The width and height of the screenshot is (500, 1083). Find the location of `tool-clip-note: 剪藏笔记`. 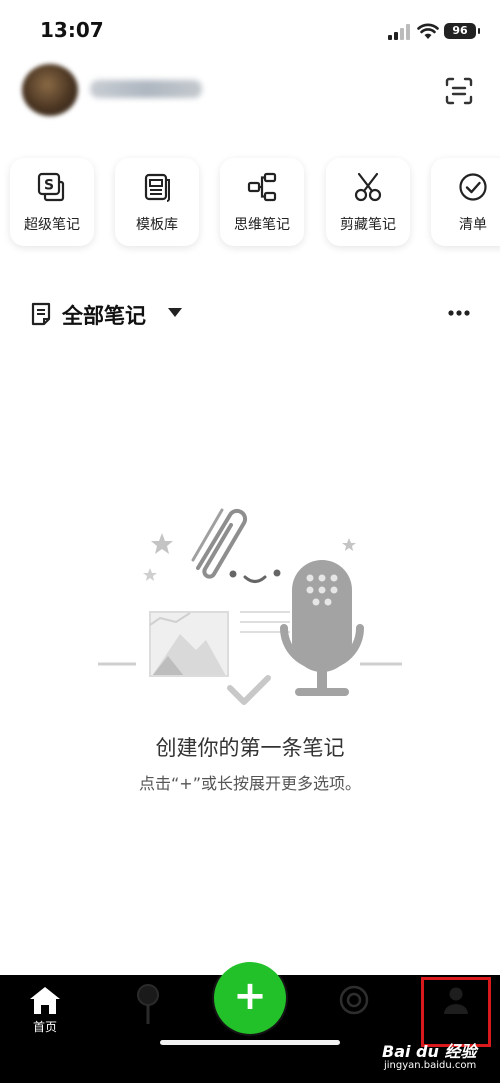

tool-clip-note: 剪藏笔记 is located at coordinates (368, 202).